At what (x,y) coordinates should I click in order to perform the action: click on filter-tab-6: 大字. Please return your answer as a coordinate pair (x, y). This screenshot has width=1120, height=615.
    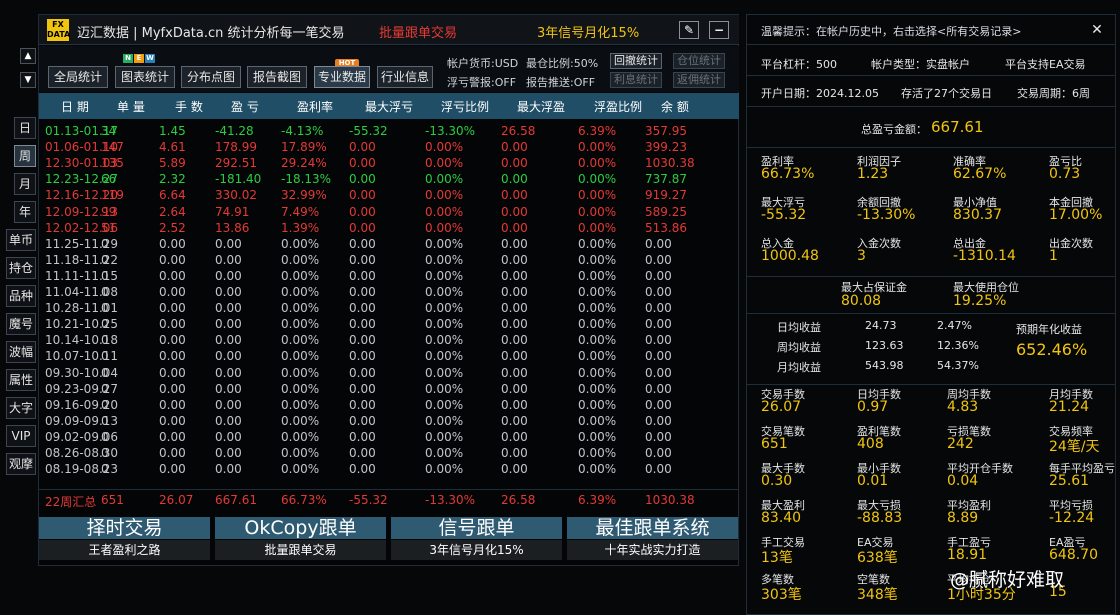
    Looking at the image, I should click on (21, 408).